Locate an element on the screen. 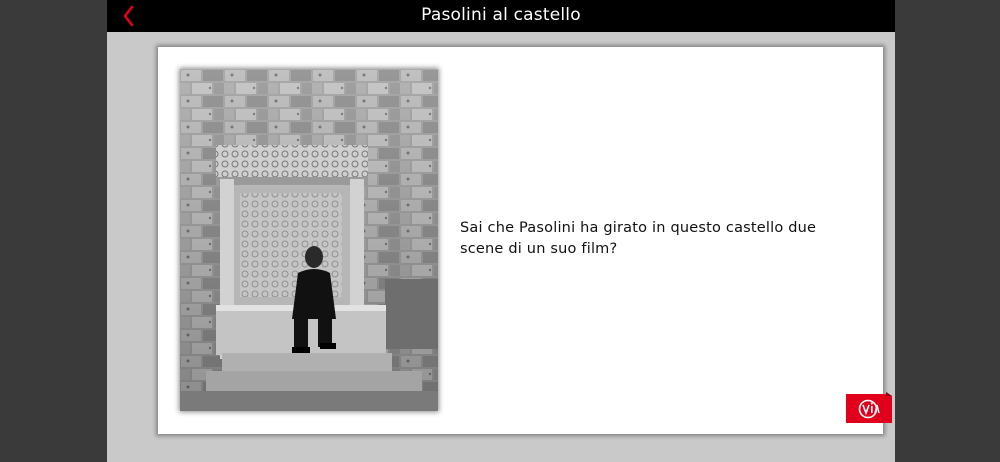  header-bar: Pasolini al castello is located at coordinates (501, 16).